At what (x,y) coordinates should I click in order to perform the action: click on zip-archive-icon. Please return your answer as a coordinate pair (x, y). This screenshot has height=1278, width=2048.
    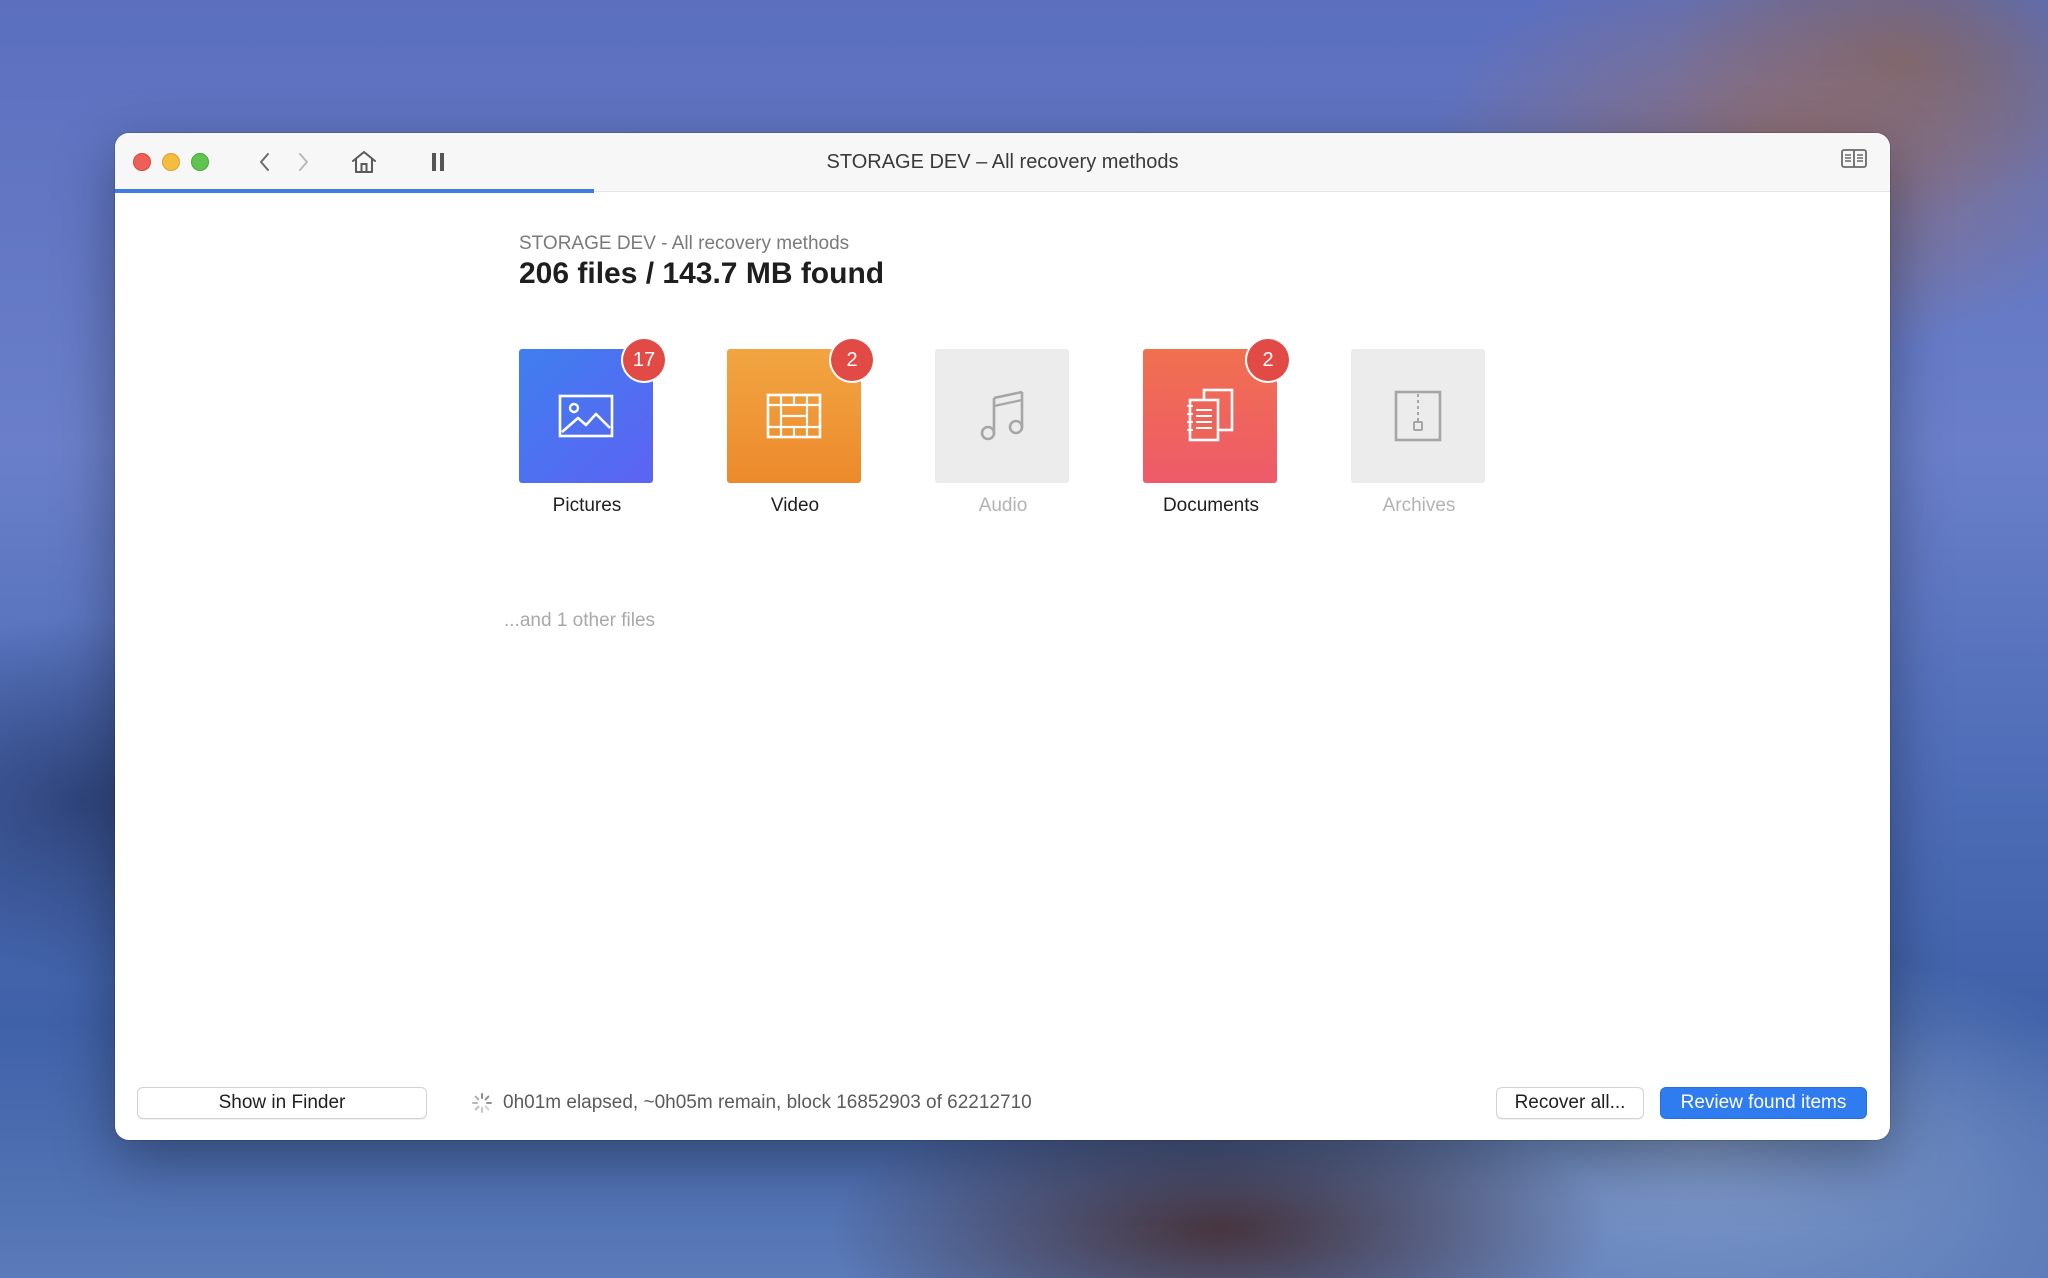
    Looking at the image, I should click on (1418, 416).